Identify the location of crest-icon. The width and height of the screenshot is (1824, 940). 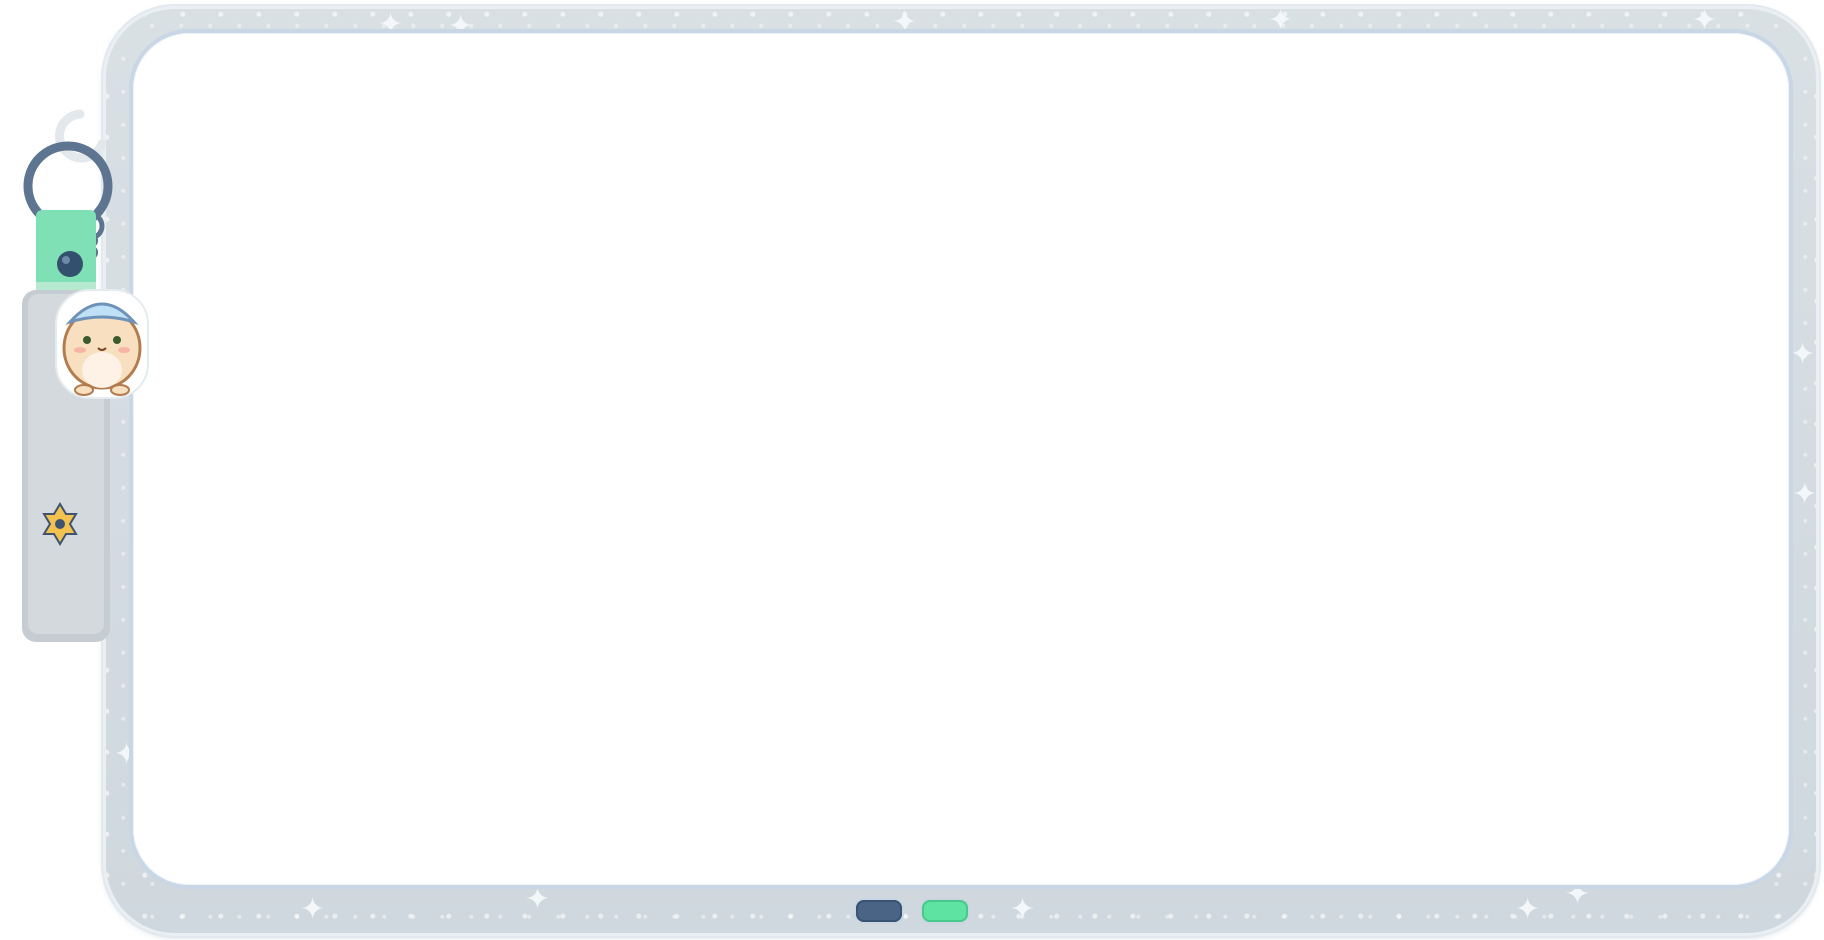
(60, 524).